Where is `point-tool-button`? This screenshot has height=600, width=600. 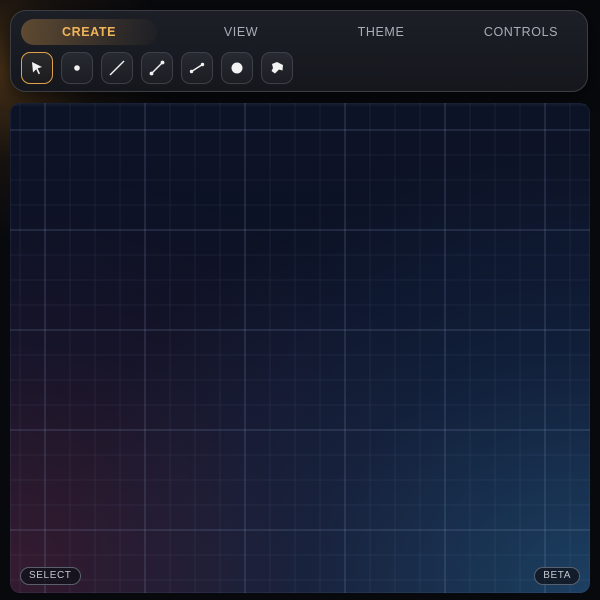 point-tool-button is located at coordinates (77, 68).